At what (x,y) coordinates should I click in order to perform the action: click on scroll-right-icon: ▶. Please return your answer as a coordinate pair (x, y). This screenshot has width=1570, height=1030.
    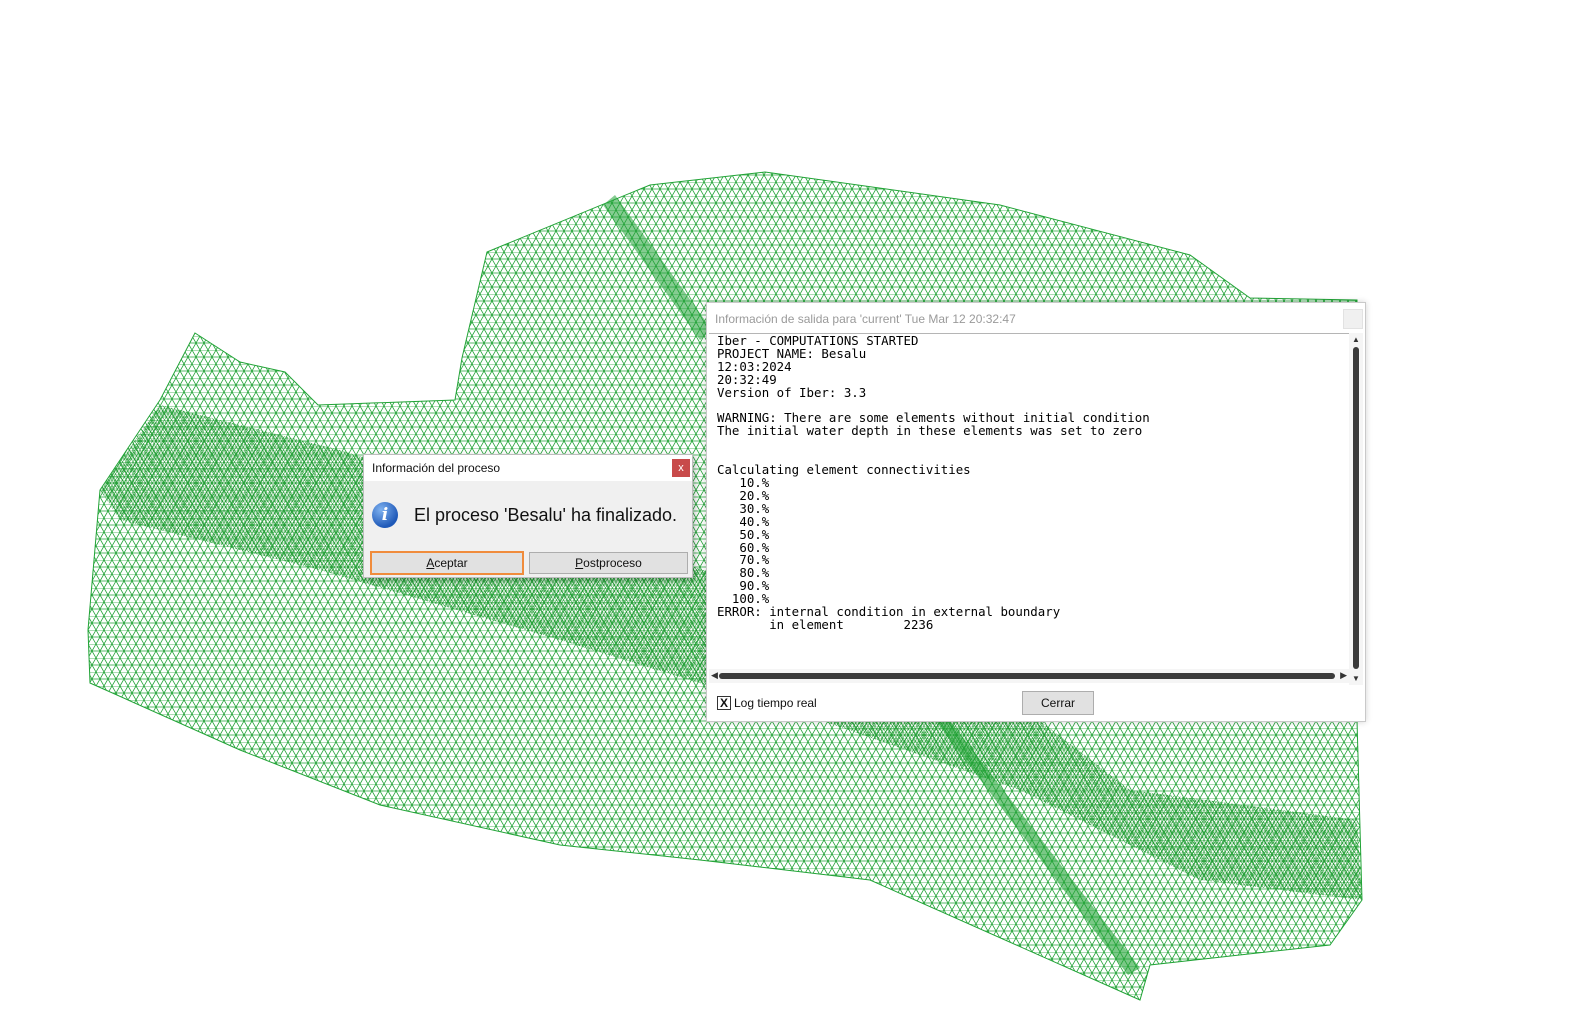
    Looking at the image, I should click on (1343, 675).